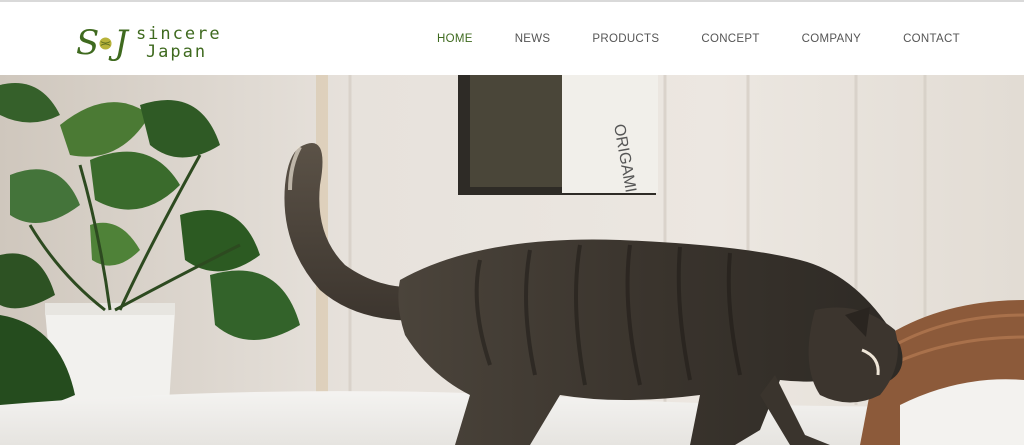 This screenshot has width=1024, height=445. Describe the element at coordinates (178, 33) in the screenshot. I see `logo-word-sincere: sincere` at that location.